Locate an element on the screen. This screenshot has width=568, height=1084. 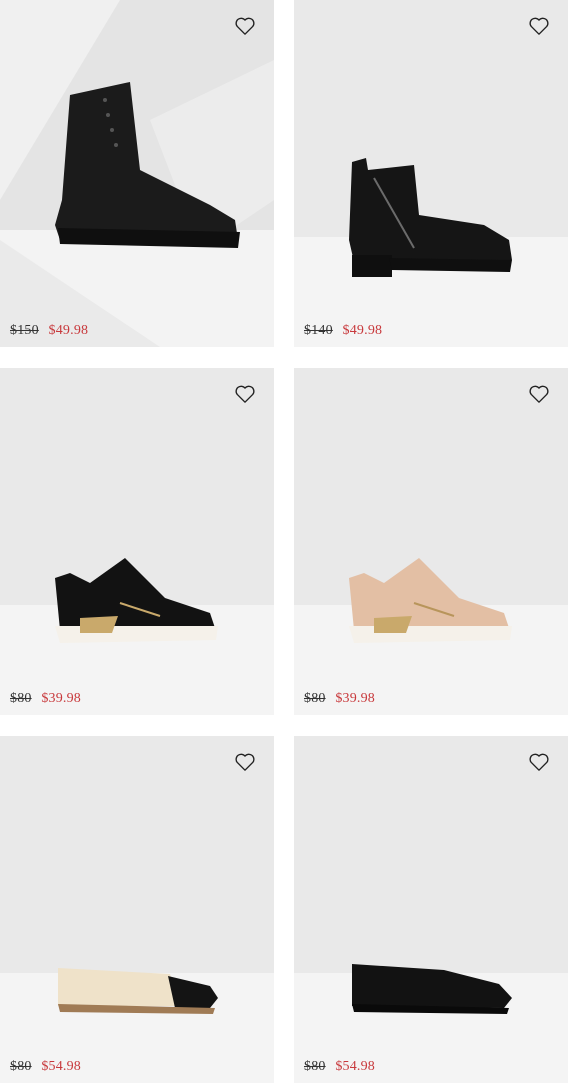
original-price: $150 is located at coordinates (24, 330).